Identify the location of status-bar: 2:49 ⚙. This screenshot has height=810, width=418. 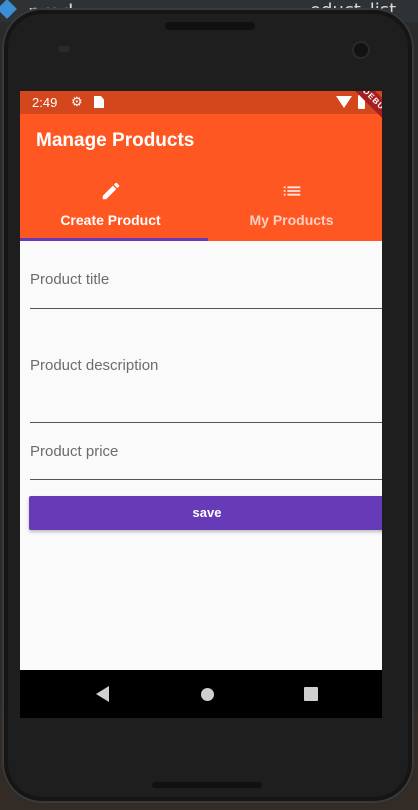
(201, 102).